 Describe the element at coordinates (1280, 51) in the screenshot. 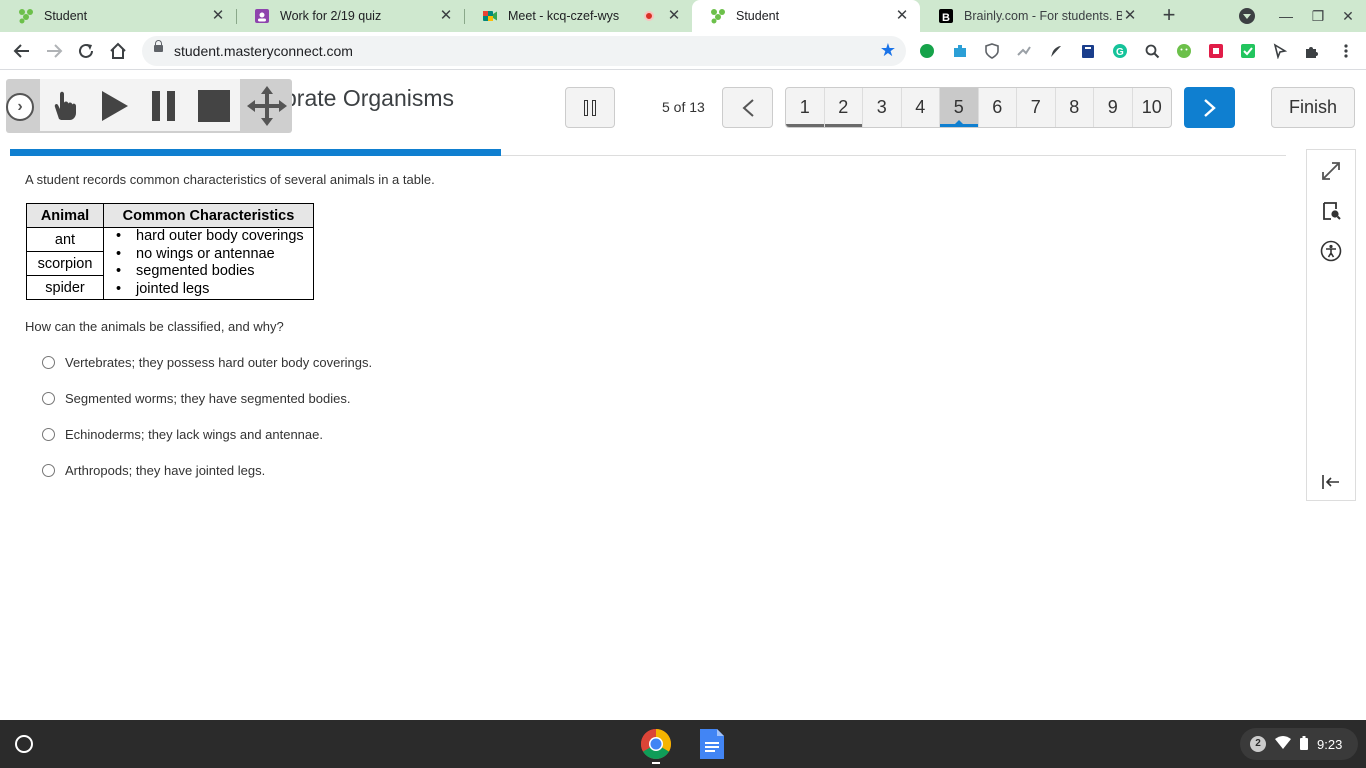

I see `cursor-extension-icon` at that location.